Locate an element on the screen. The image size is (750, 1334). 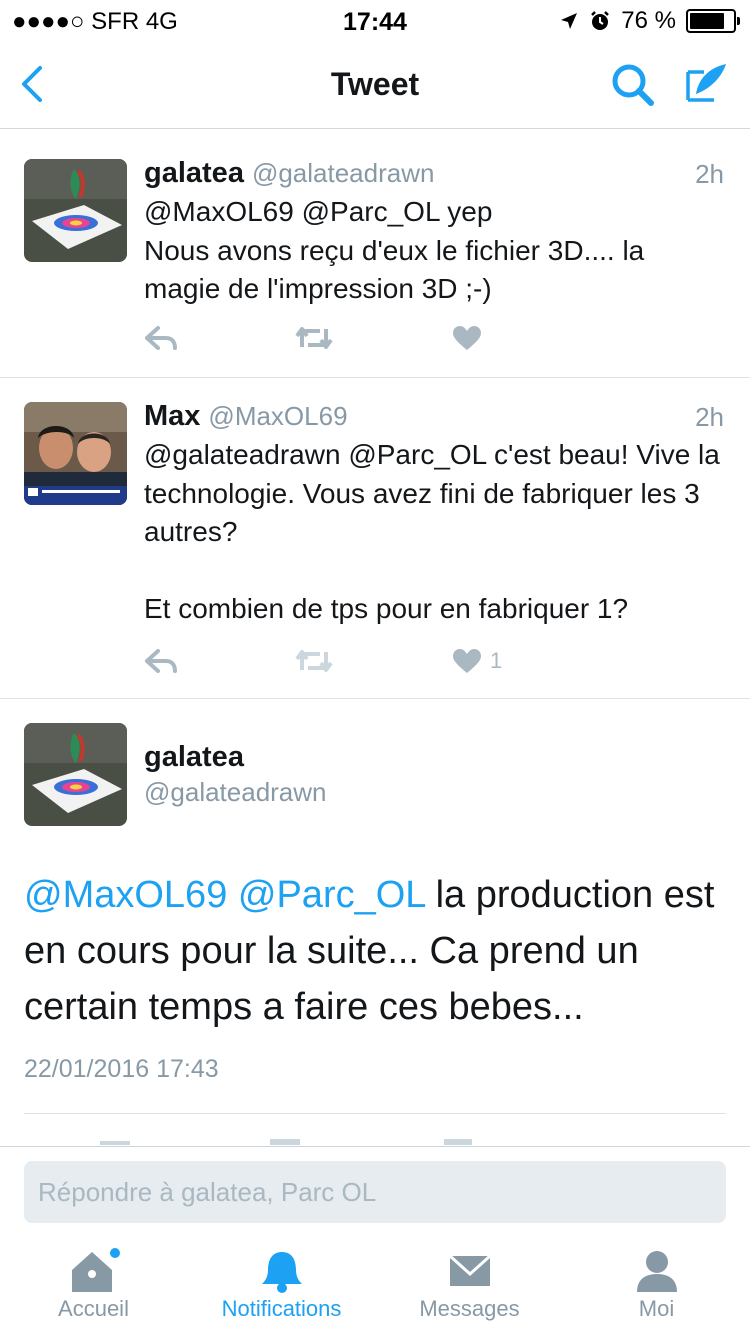
tab-messages: Messages is located at coordinates (469, 1286).